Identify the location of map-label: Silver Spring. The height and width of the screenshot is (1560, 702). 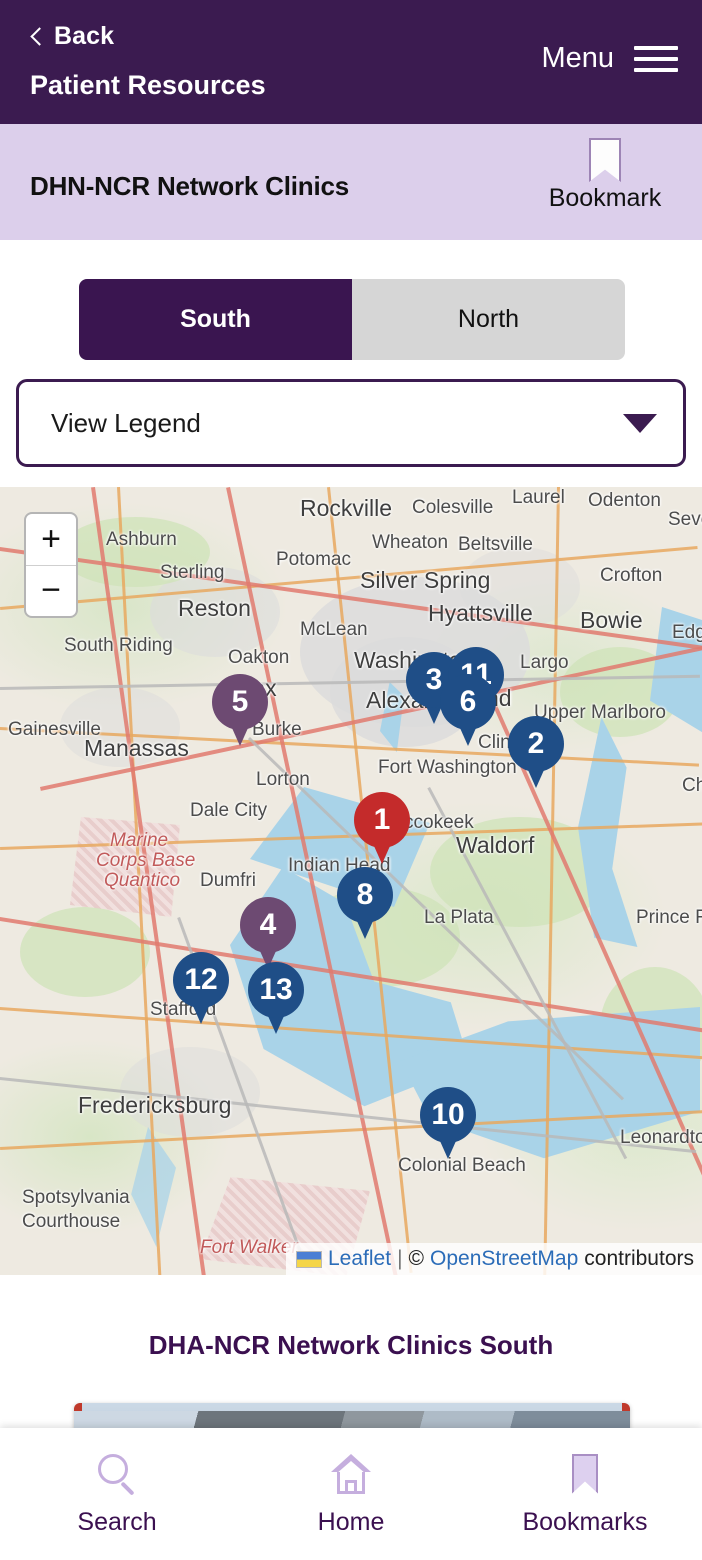
(425, 580).